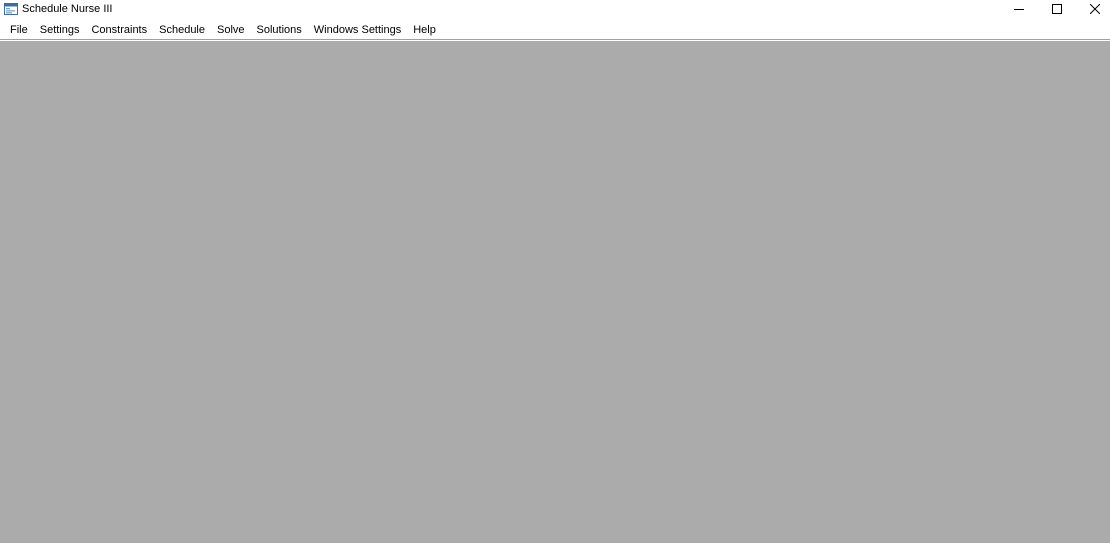  I want to click on menu-windows-settings: Windows Settings, so click(357, 30).